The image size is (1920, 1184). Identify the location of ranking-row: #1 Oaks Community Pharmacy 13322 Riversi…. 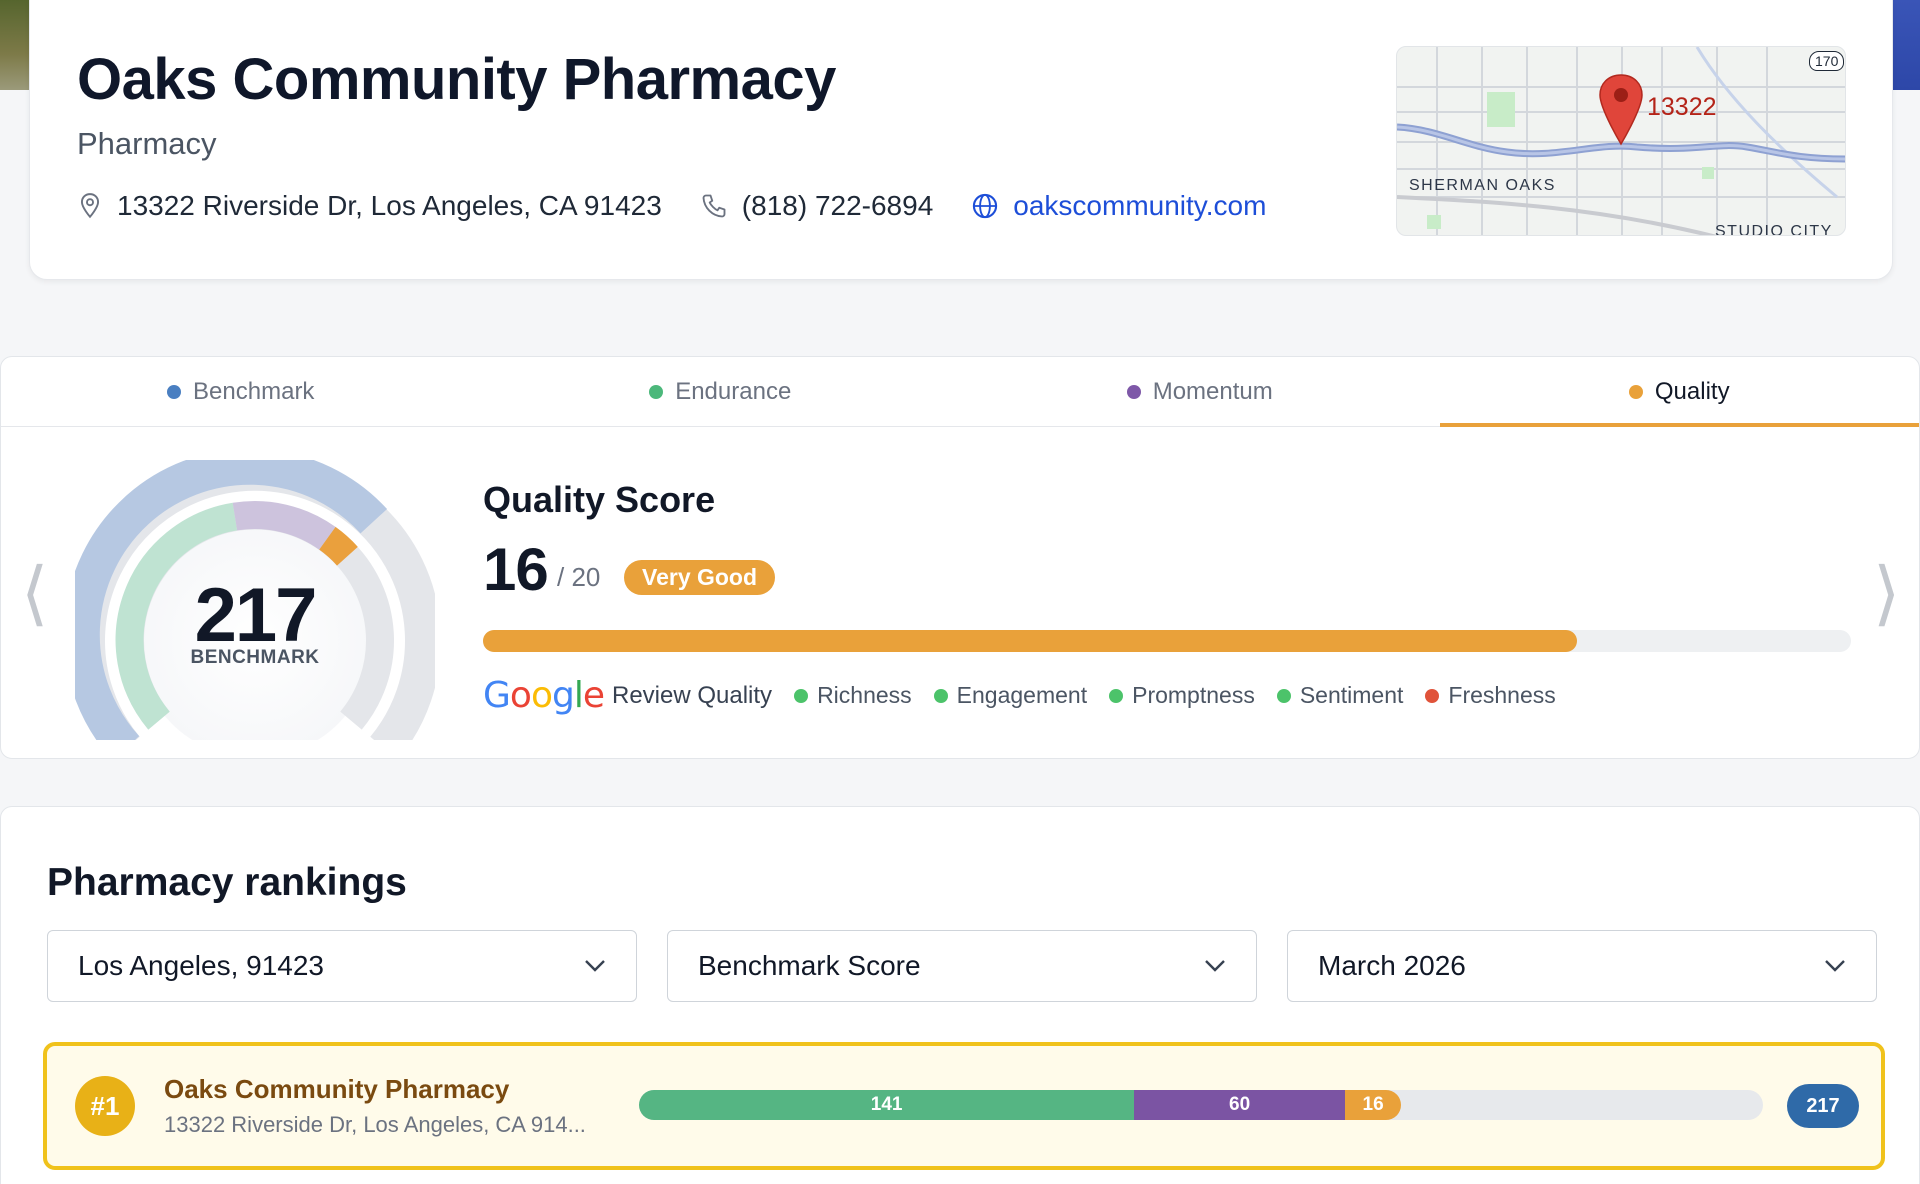
(964, 1106).